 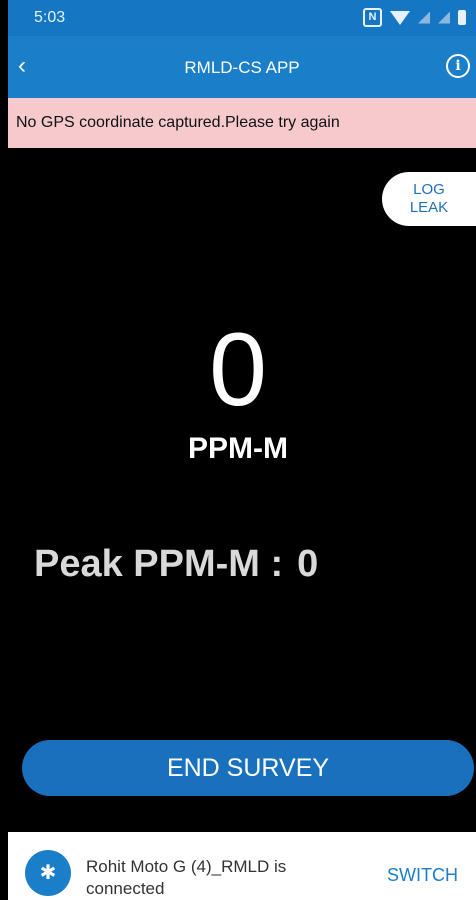 I want to click on status-bar: 5:03 N, so click(x=242, y=18).